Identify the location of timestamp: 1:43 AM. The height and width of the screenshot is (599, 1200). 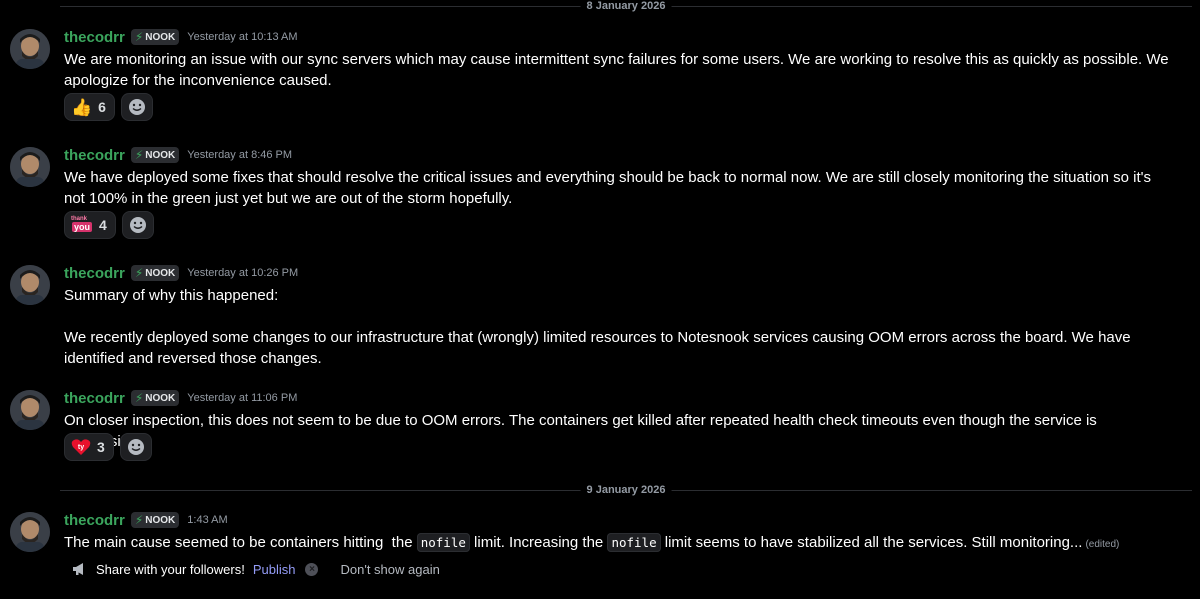
(207, 520).